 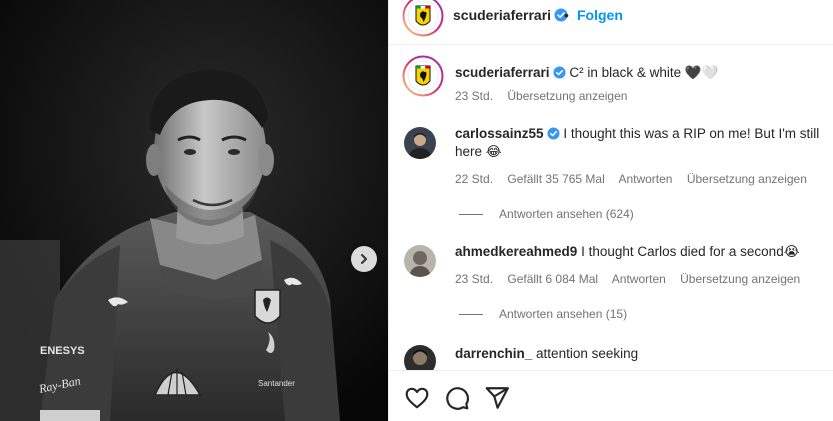 What do you see at coordinates (62, 351) in the screenshot?
I see `suit-text-enesys: ENESYS` at bounding box center [62, 351].